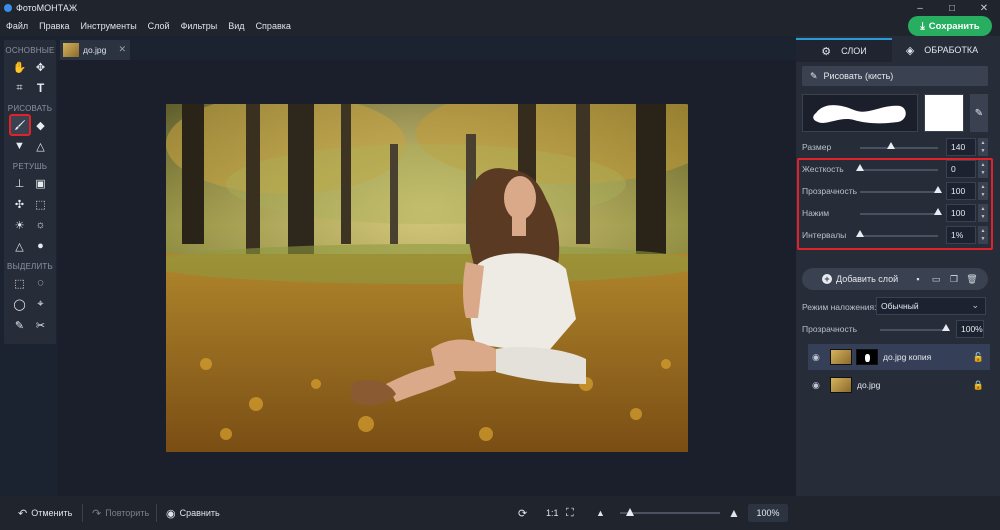  I want to click on param-pressure-slider, so click(901, 211).